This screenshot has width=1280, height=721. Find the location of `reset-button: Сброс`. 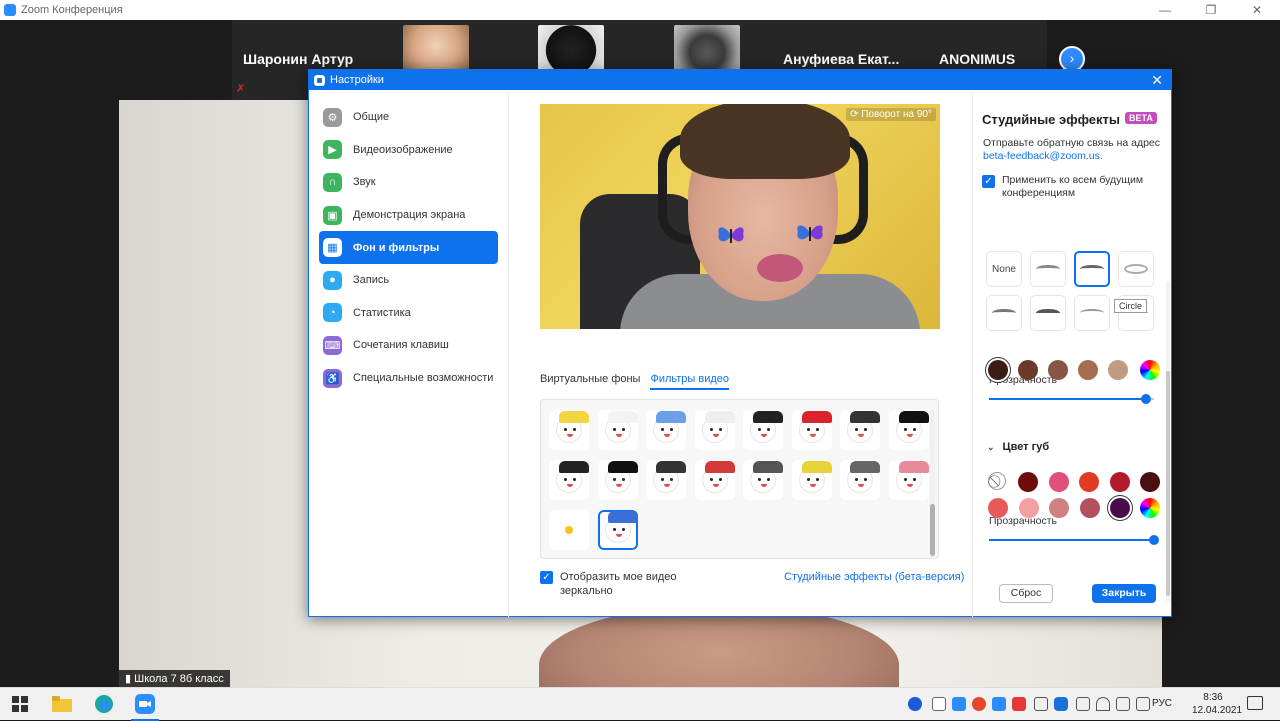

reset-button: Сброс is located at coordinates (1026, 593).